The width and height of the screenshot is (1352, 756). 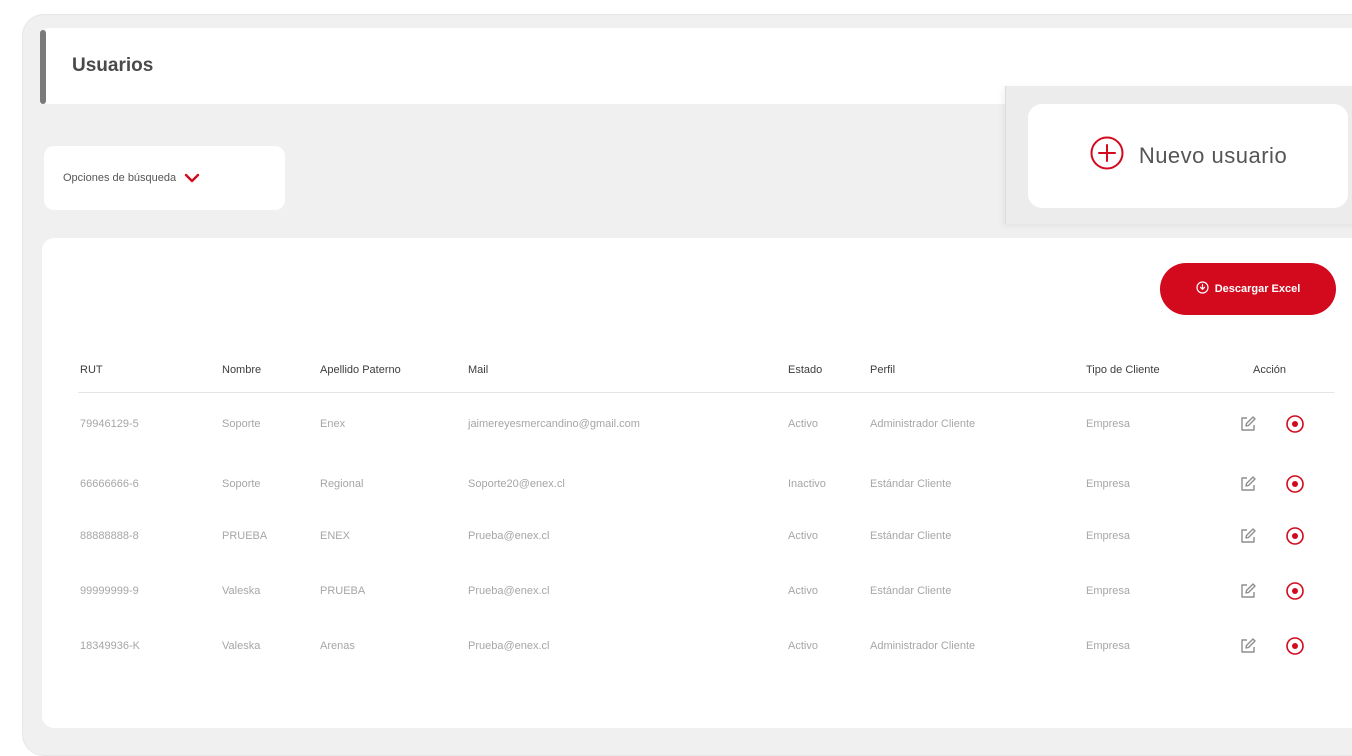 What do you see at coordinates (109, 591) in the screenshot?
I see `cell-rut: 99999999-9` at bounding box center [109, 591].